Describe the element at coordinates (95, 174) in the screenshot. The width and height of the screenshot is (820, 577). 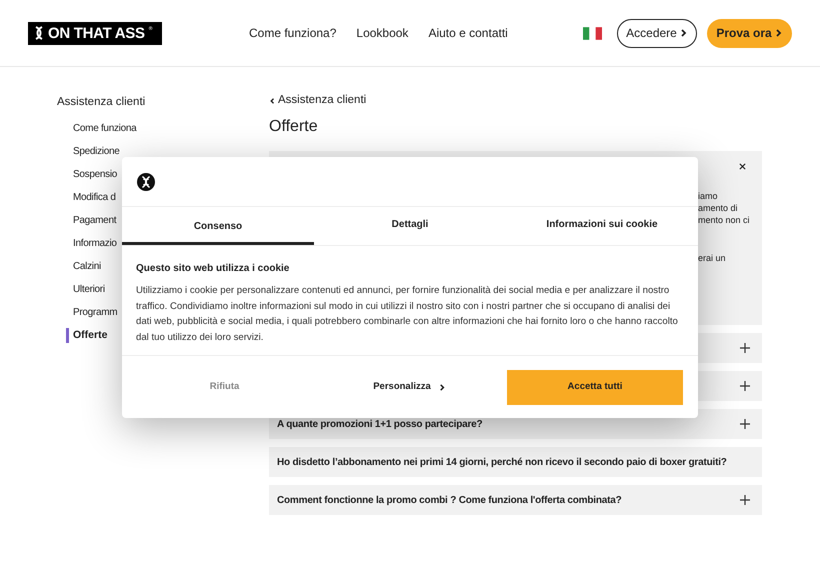
I see `sidebar-item: Sospensio` at that location.